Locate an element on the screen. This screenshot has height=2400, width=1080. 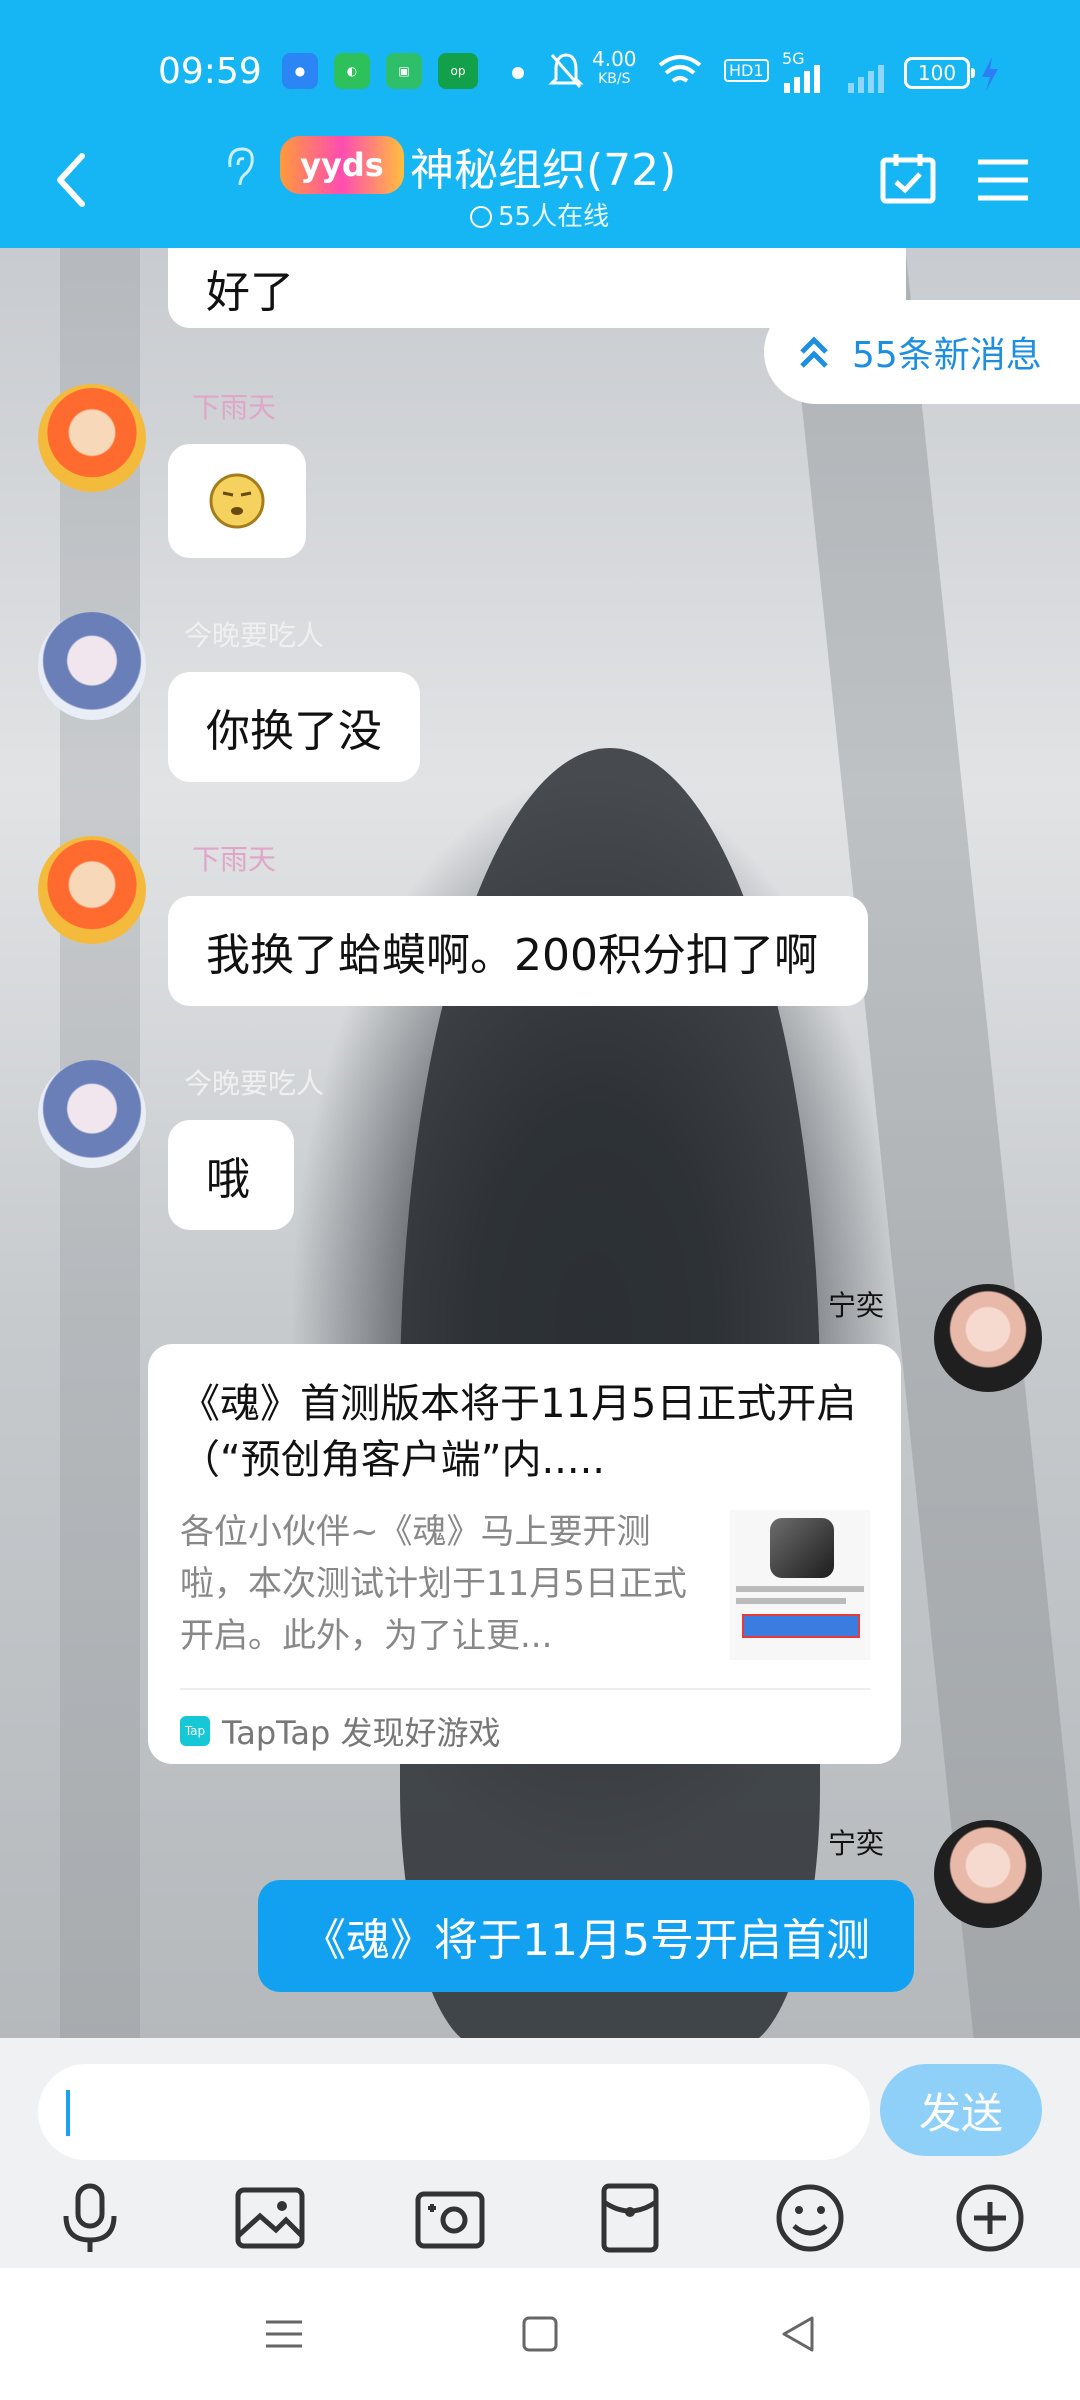
red-packet-icon is located at coordinates (630, 2218).